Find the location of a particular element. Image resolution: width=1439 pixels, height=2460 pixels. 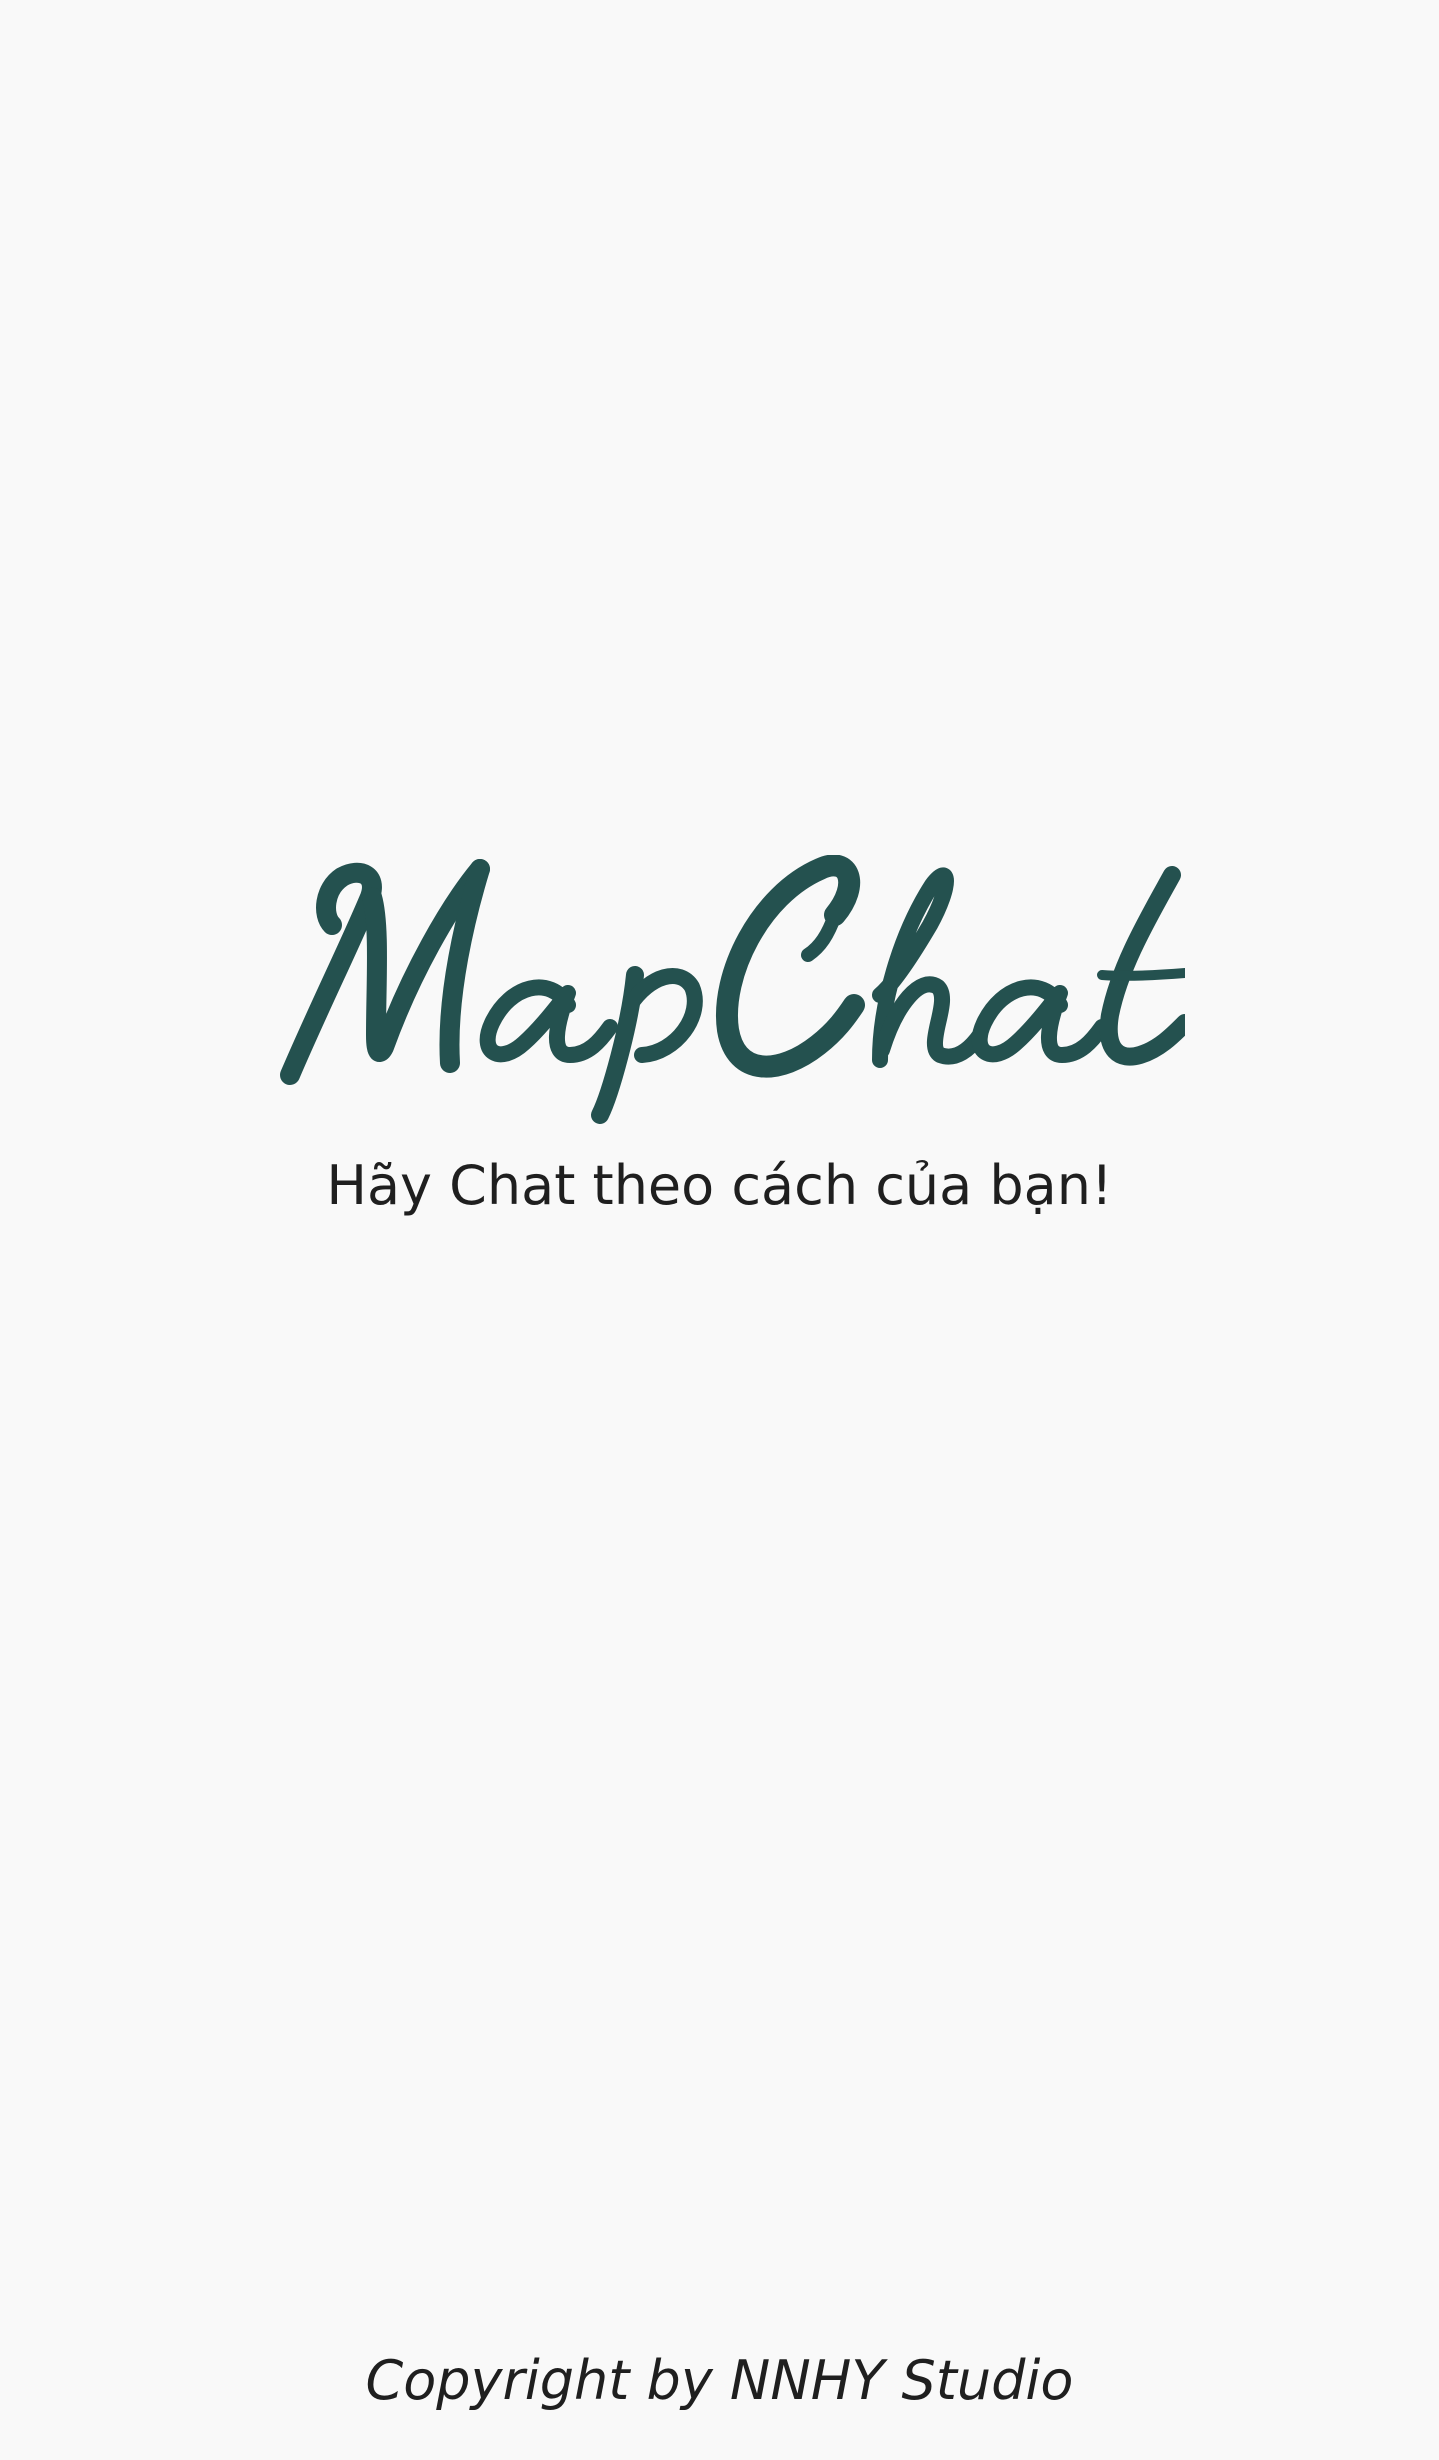

app-tagline: Hãy Chat theo cách của bạn! is located at coordinates (719, 1185).